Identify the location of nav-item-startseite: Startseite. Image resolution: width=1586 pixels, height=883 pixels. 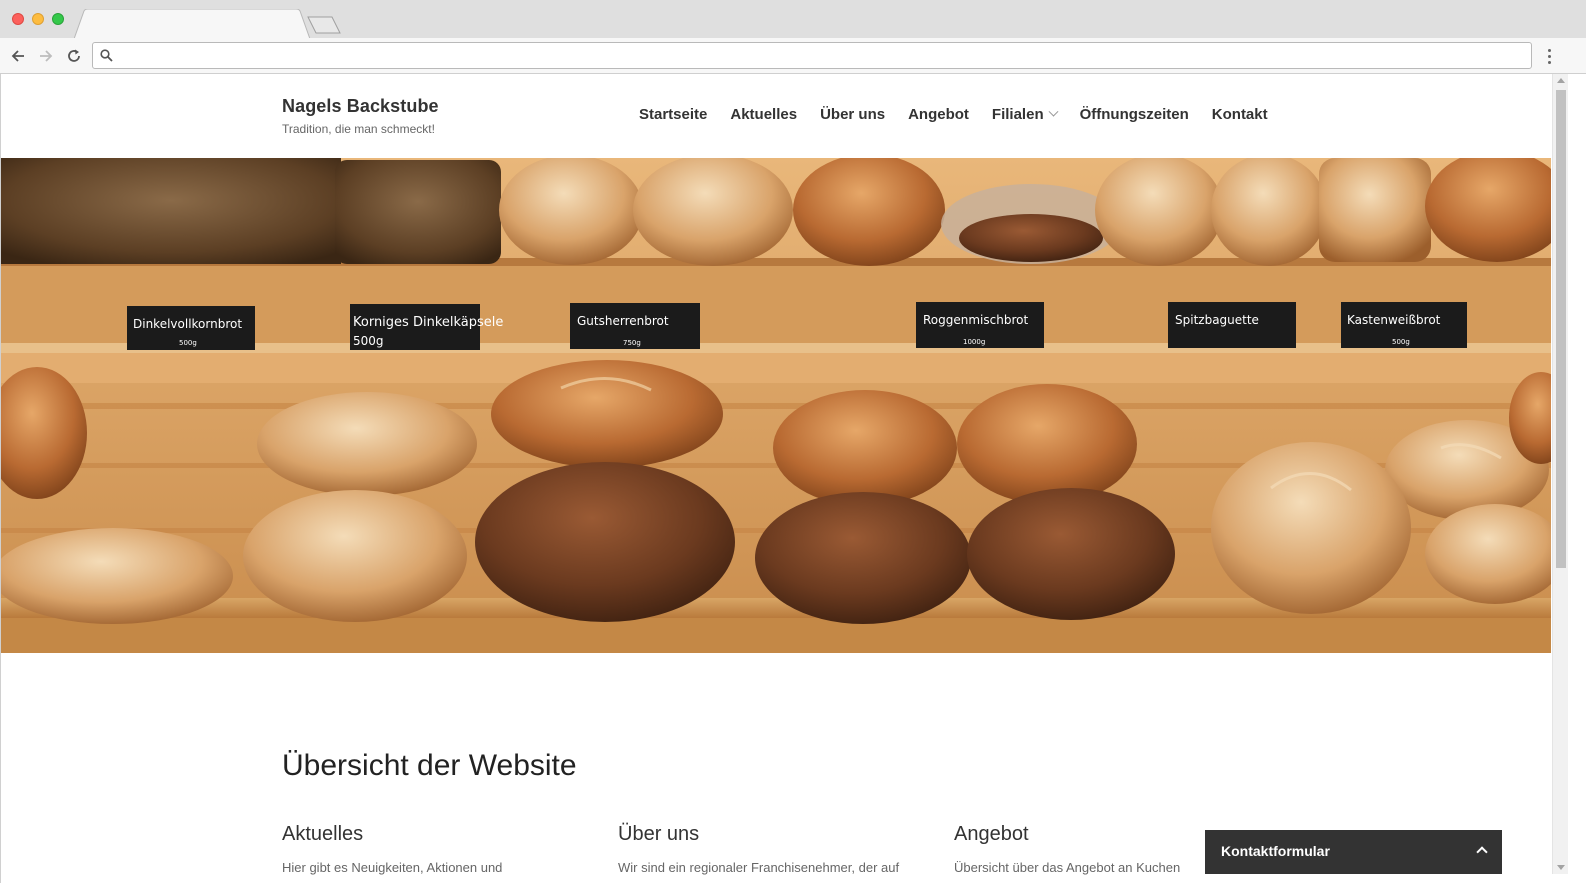
(673, 114).